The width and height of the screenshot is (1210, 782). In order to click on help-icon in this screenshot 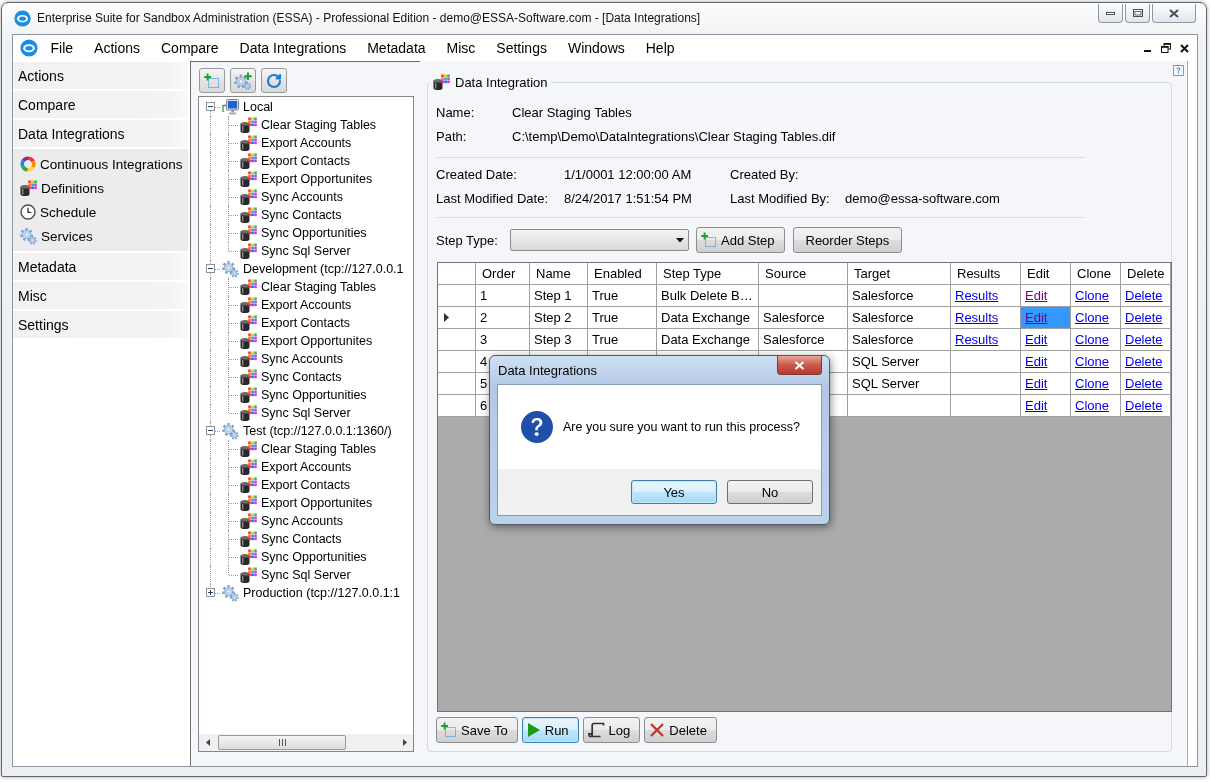, I will do `click(1178, 70)`.